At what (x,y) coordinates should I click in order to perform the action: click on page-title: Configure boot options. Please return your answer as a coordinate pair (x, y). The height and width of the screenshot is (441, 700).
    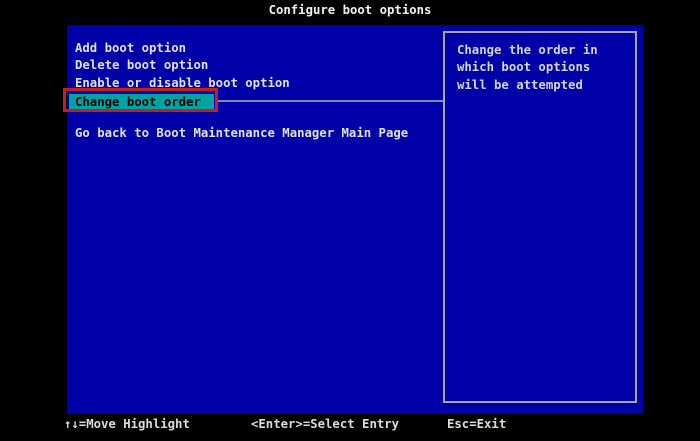
    Looking at the image, I should click on (350, 10).